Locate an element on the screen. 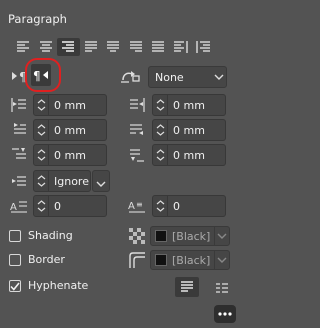  single-line-composer-icon is located at coordinates (222, 287).